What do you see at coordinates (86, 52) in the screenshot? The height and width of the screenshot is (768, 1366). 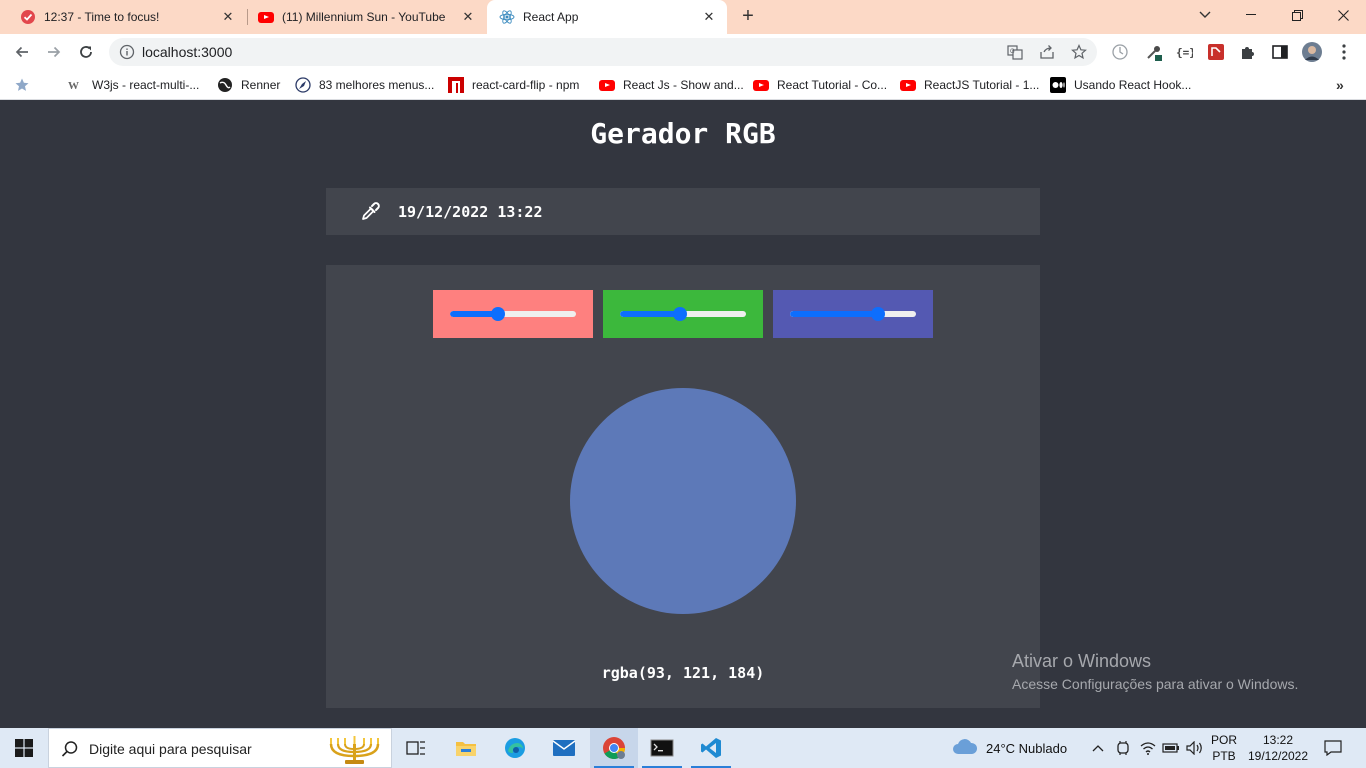 I see `reload-button` at bounding box center [86, 52].